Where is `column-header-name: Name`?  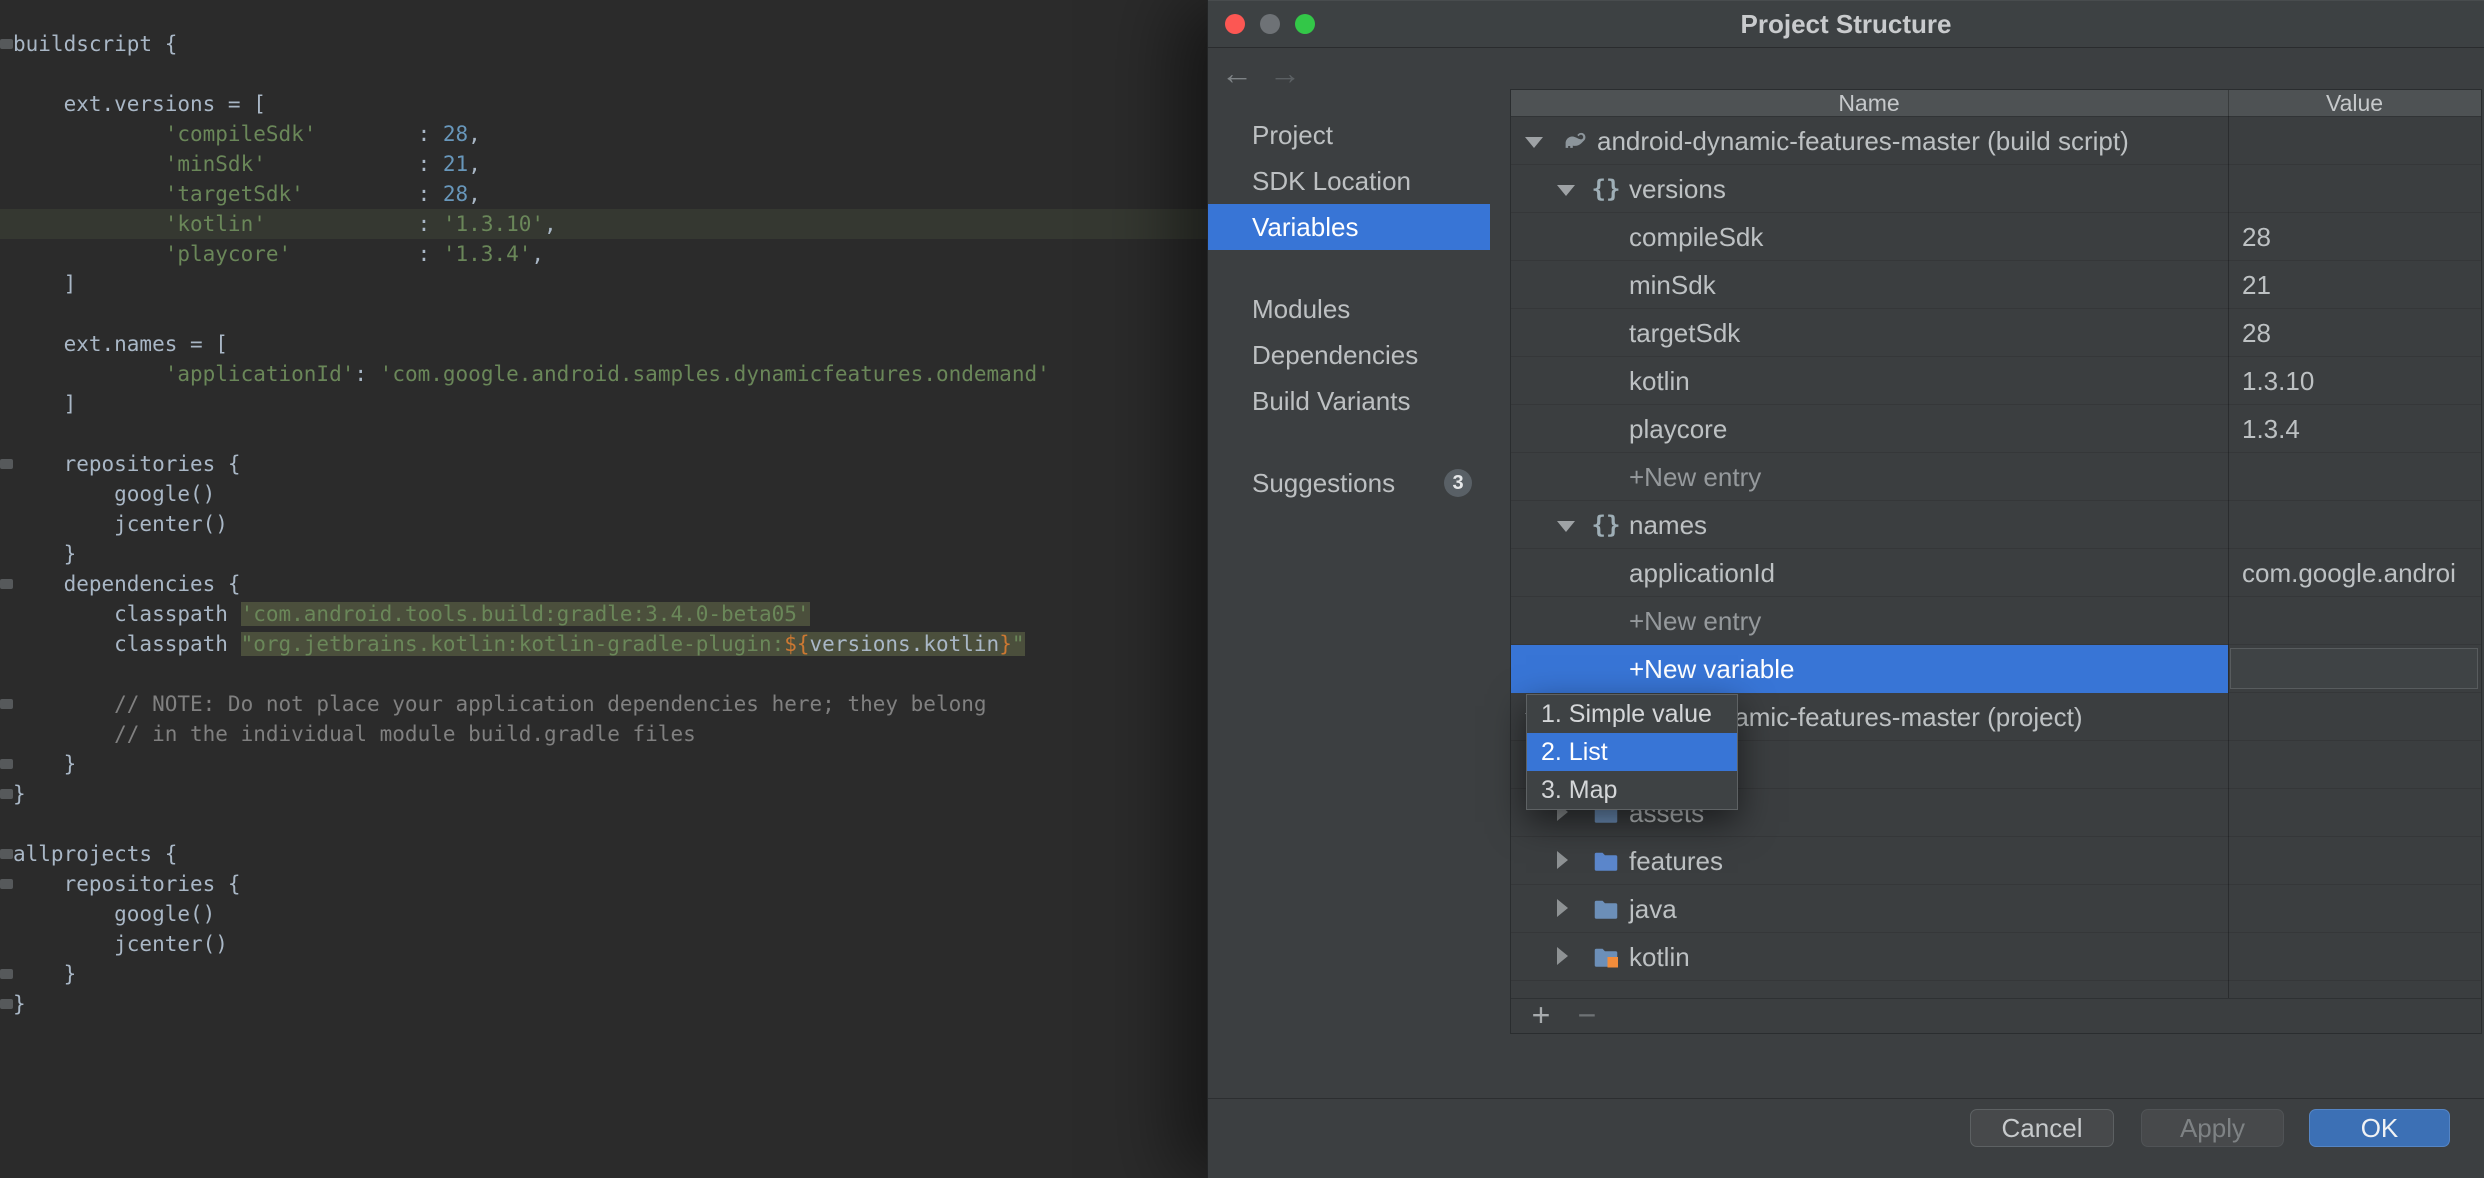
column-header-name: Name is located at coordinates (1869, 103).